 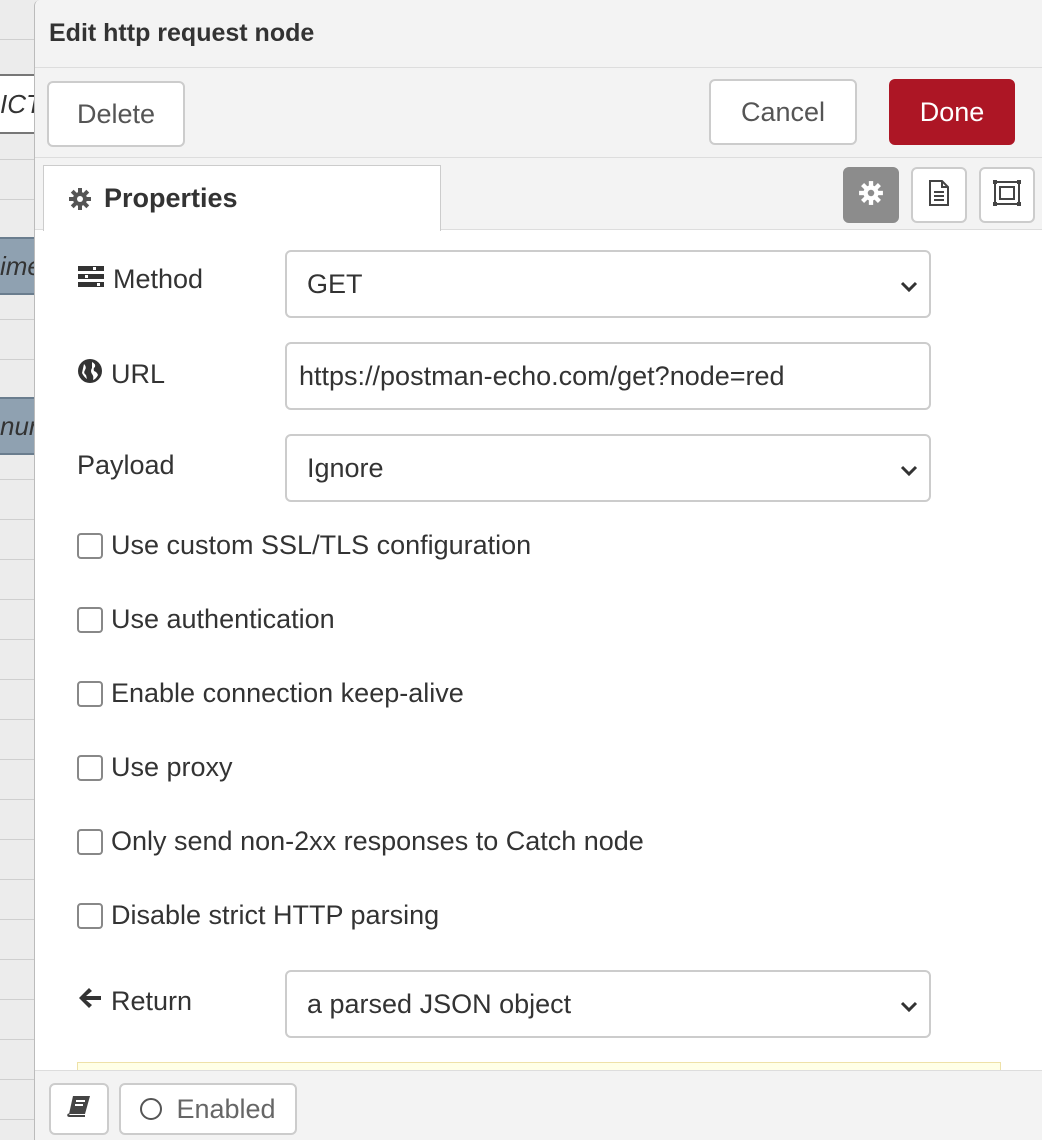 I want to click on proxy-checkbox, so click(x=90, y=767).